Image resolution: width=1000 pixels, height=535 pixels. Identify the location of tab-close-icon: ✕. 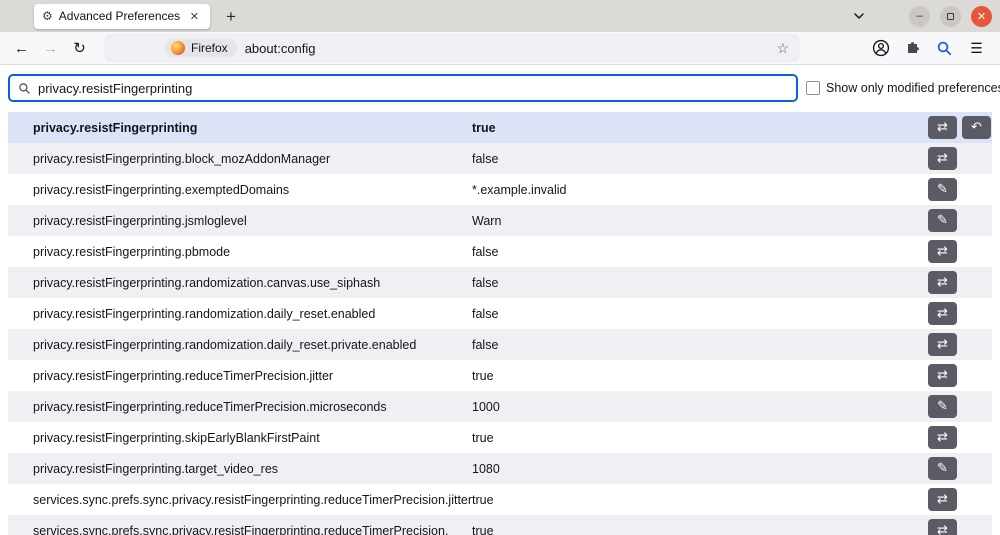
(194, 16).